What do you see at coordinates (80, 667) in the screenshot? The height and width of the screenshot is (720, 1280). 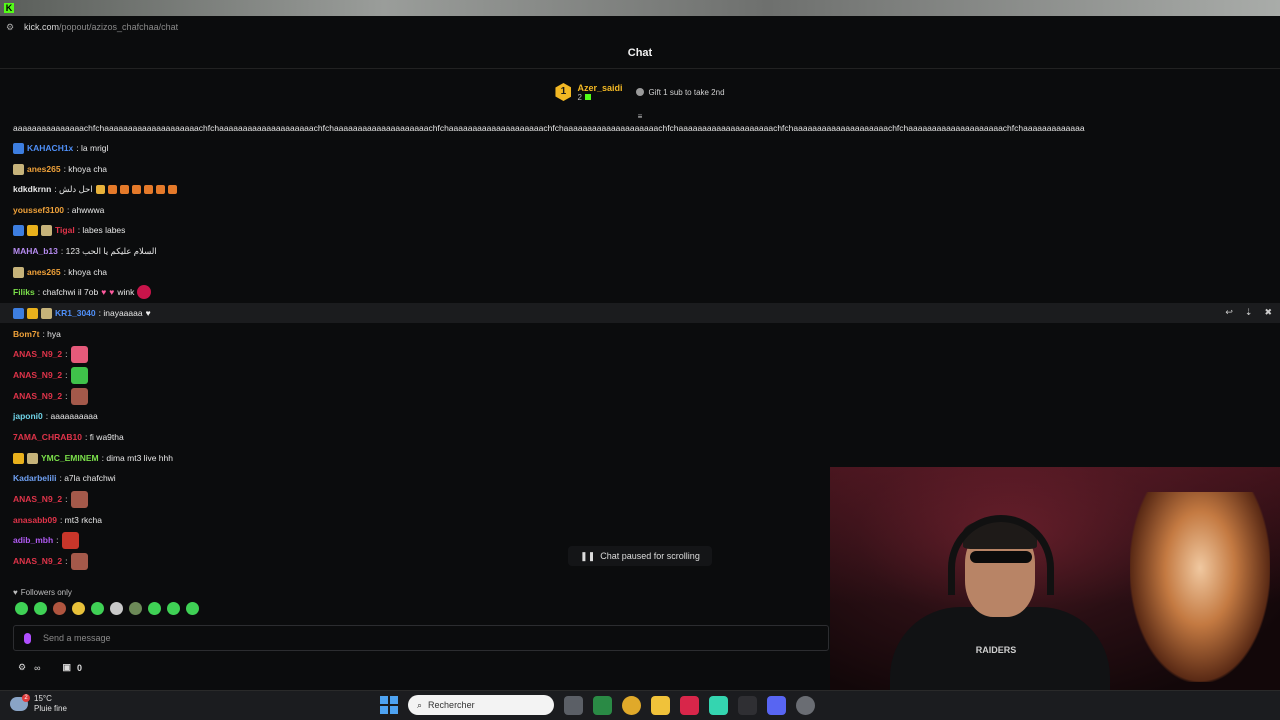 I see `points-count: 0` at bounding box center [80, 667].